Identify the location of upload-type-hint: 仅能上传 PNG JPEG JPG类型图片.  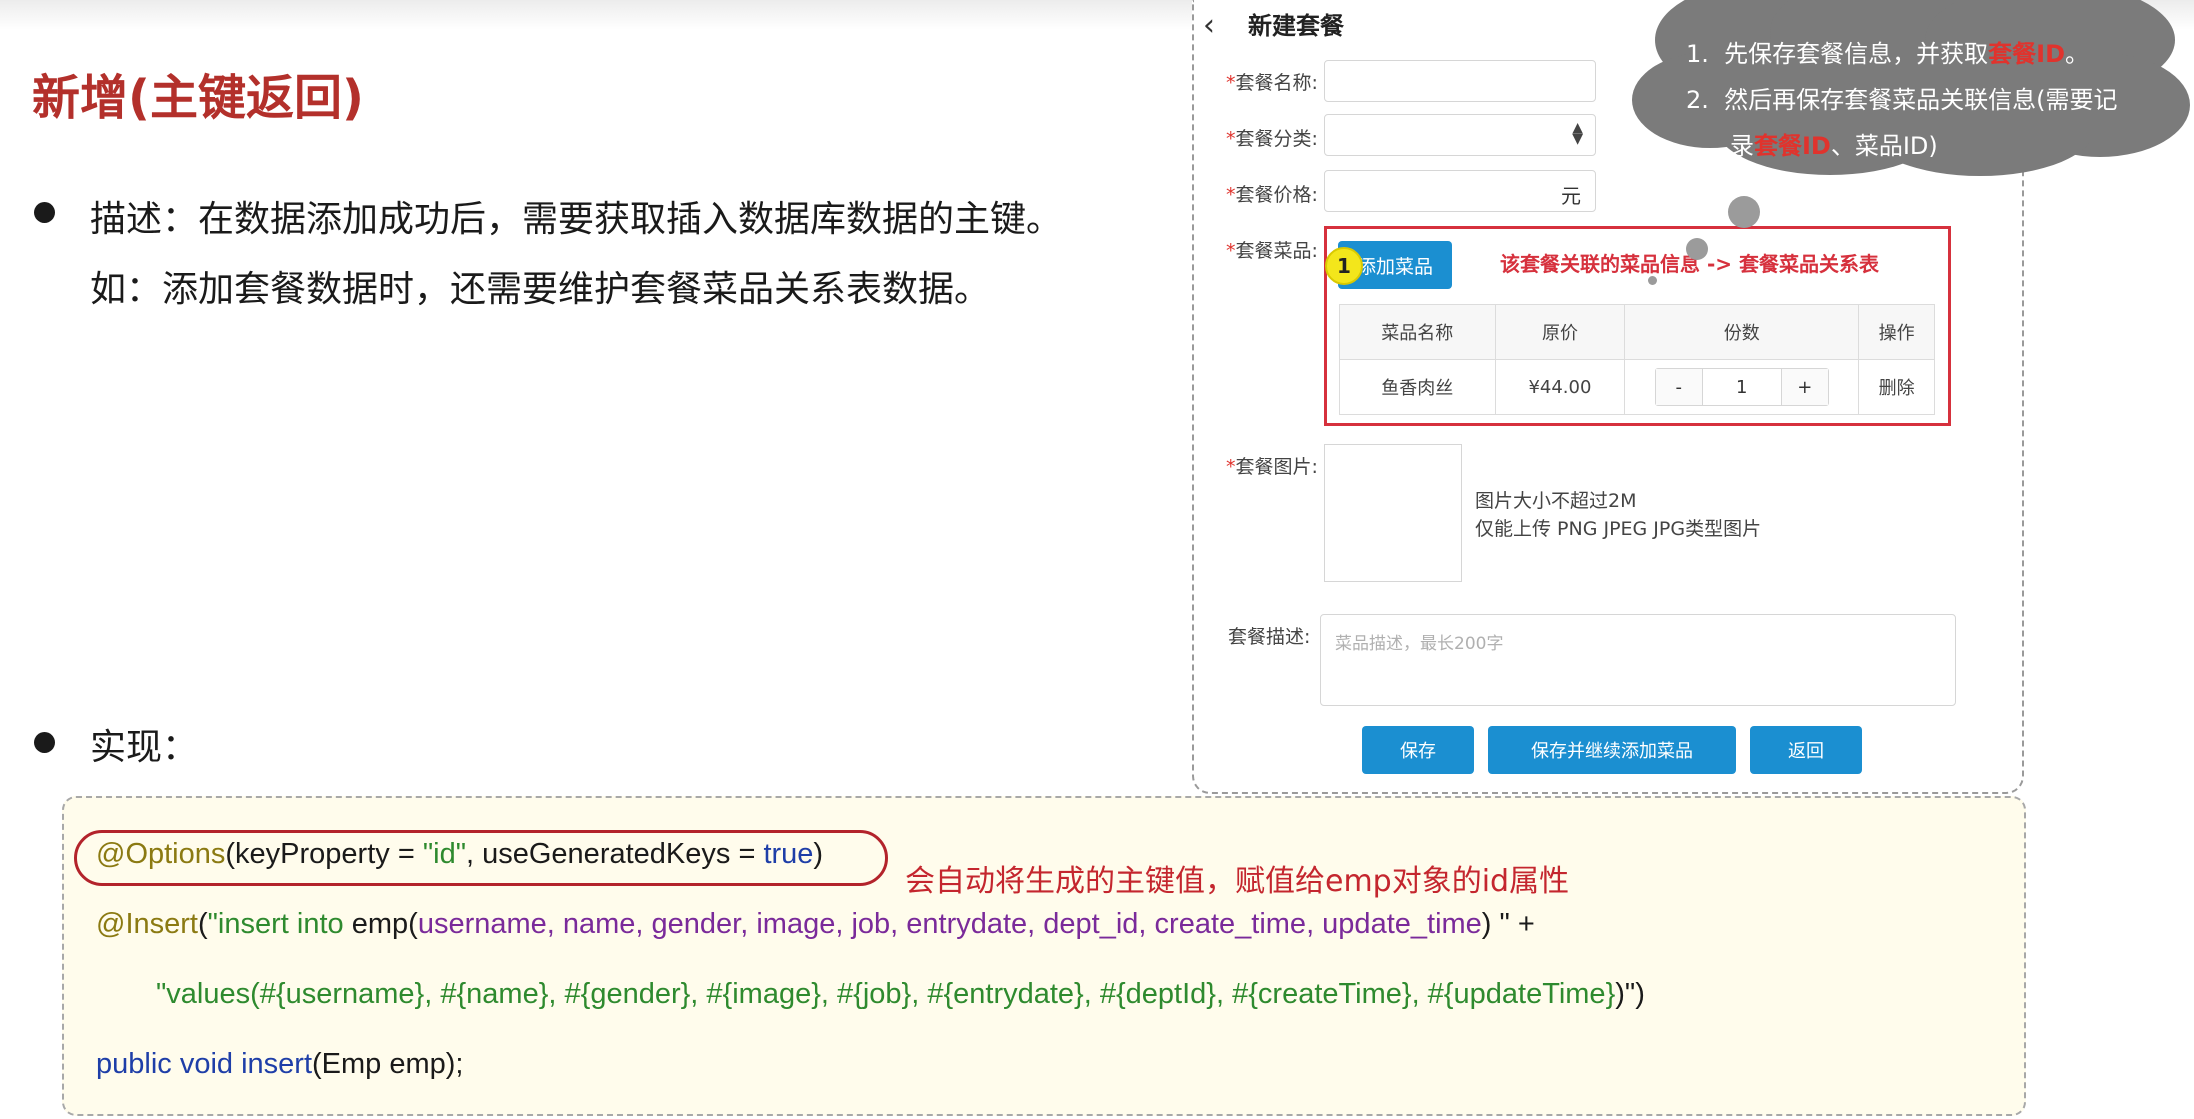
(1618, 529).